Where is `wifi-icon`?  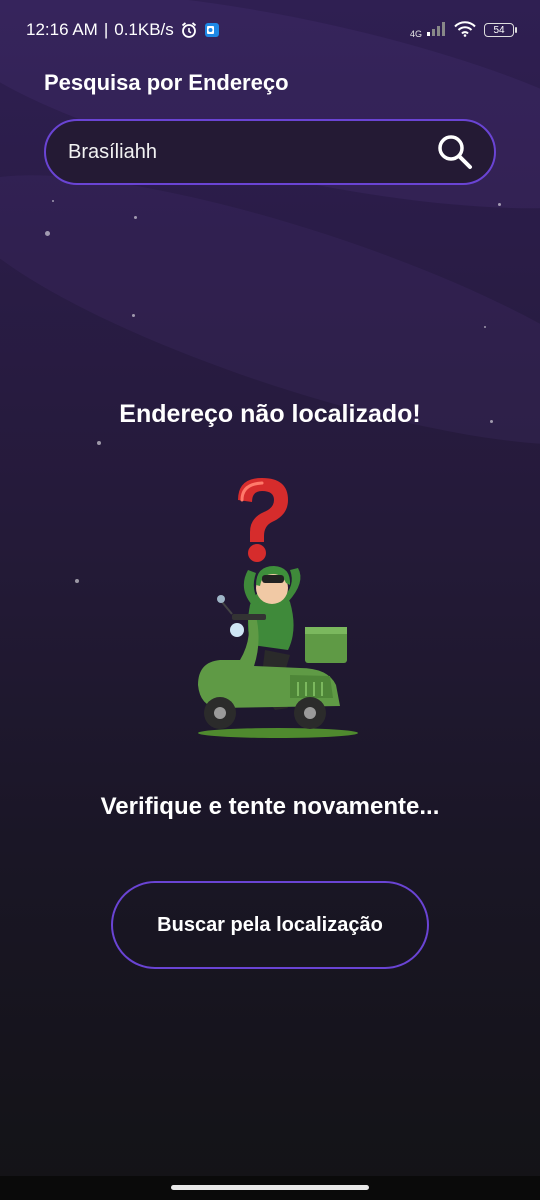
wifi-icon is located at coordinates (465, 30).